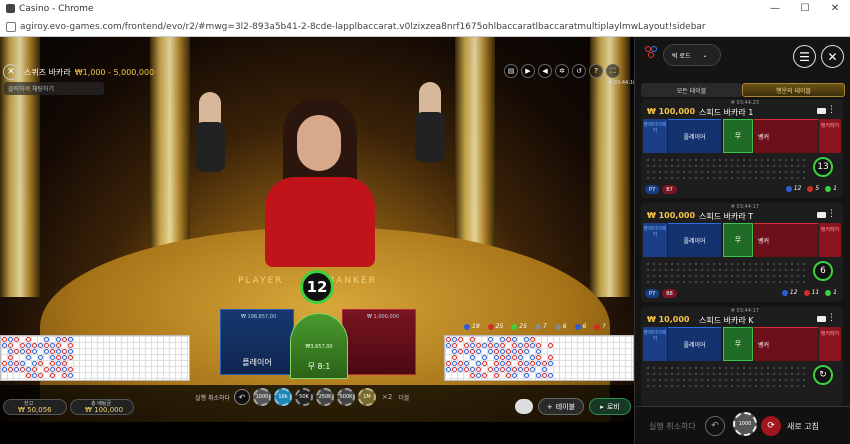 The height and width of the screenshot is (444, 850). Describe the element at coordinates (610, 406) in the screenshot. I see `lobby-button: ▸ 로비` at that location.